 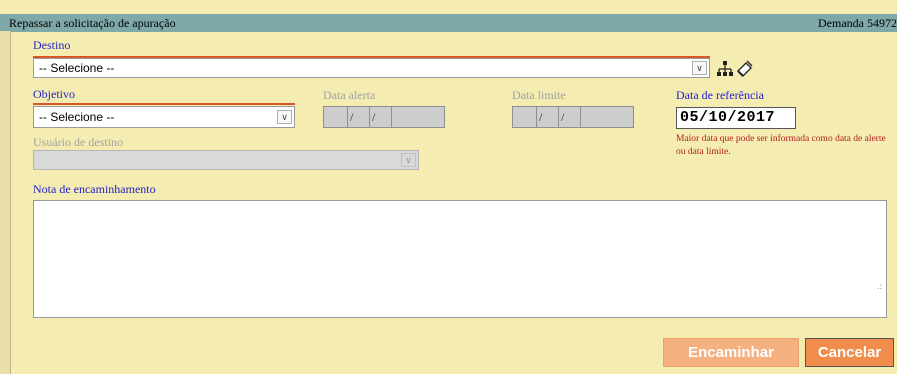 What do you see at coordinates (164, 104) in the screenshot?
I see `objetivo-required-marker` at bounding box center [164, 104].